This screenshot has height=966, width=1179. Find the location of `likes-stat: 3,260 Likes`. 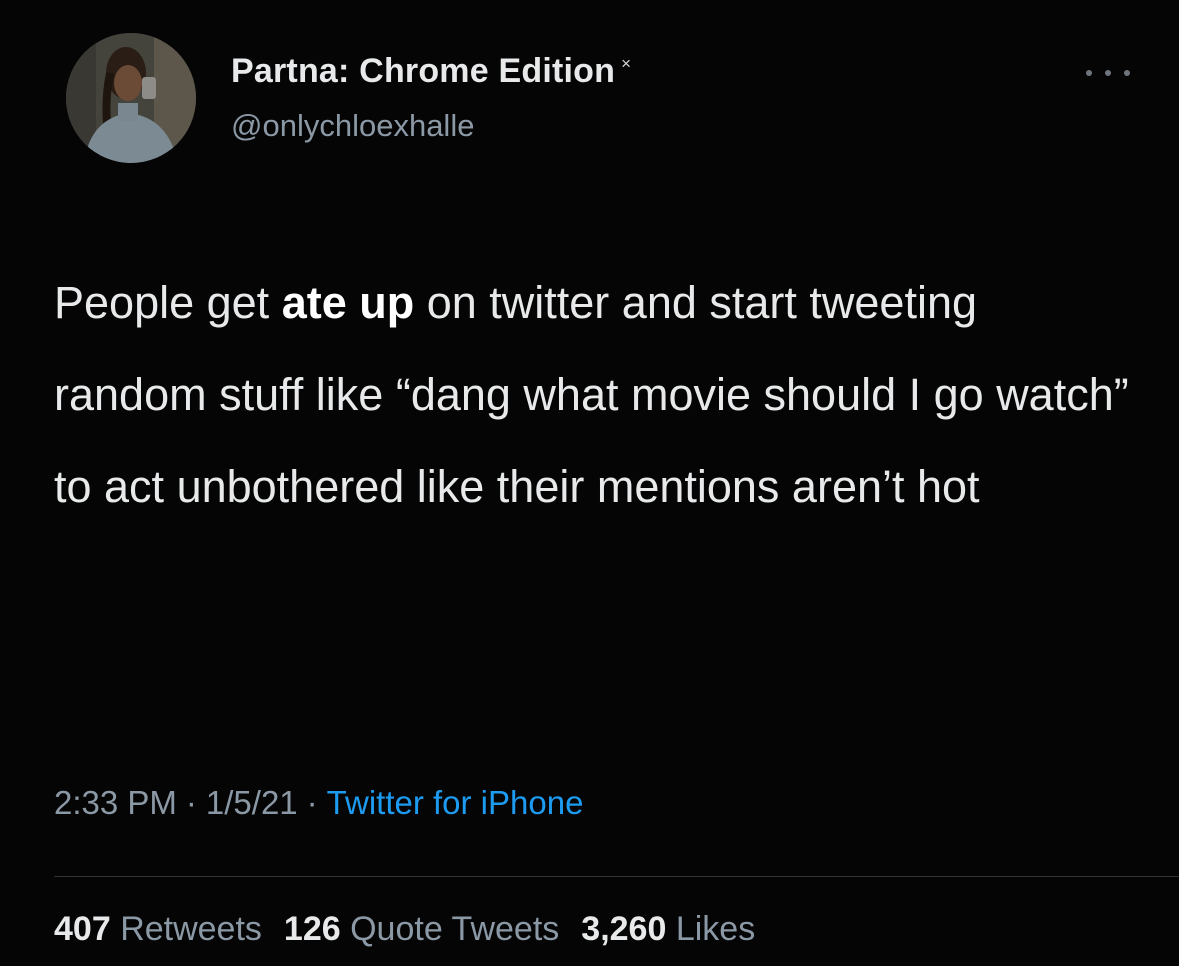

likes-stat: 3,260 Likes is located at coordinates (668, 929).